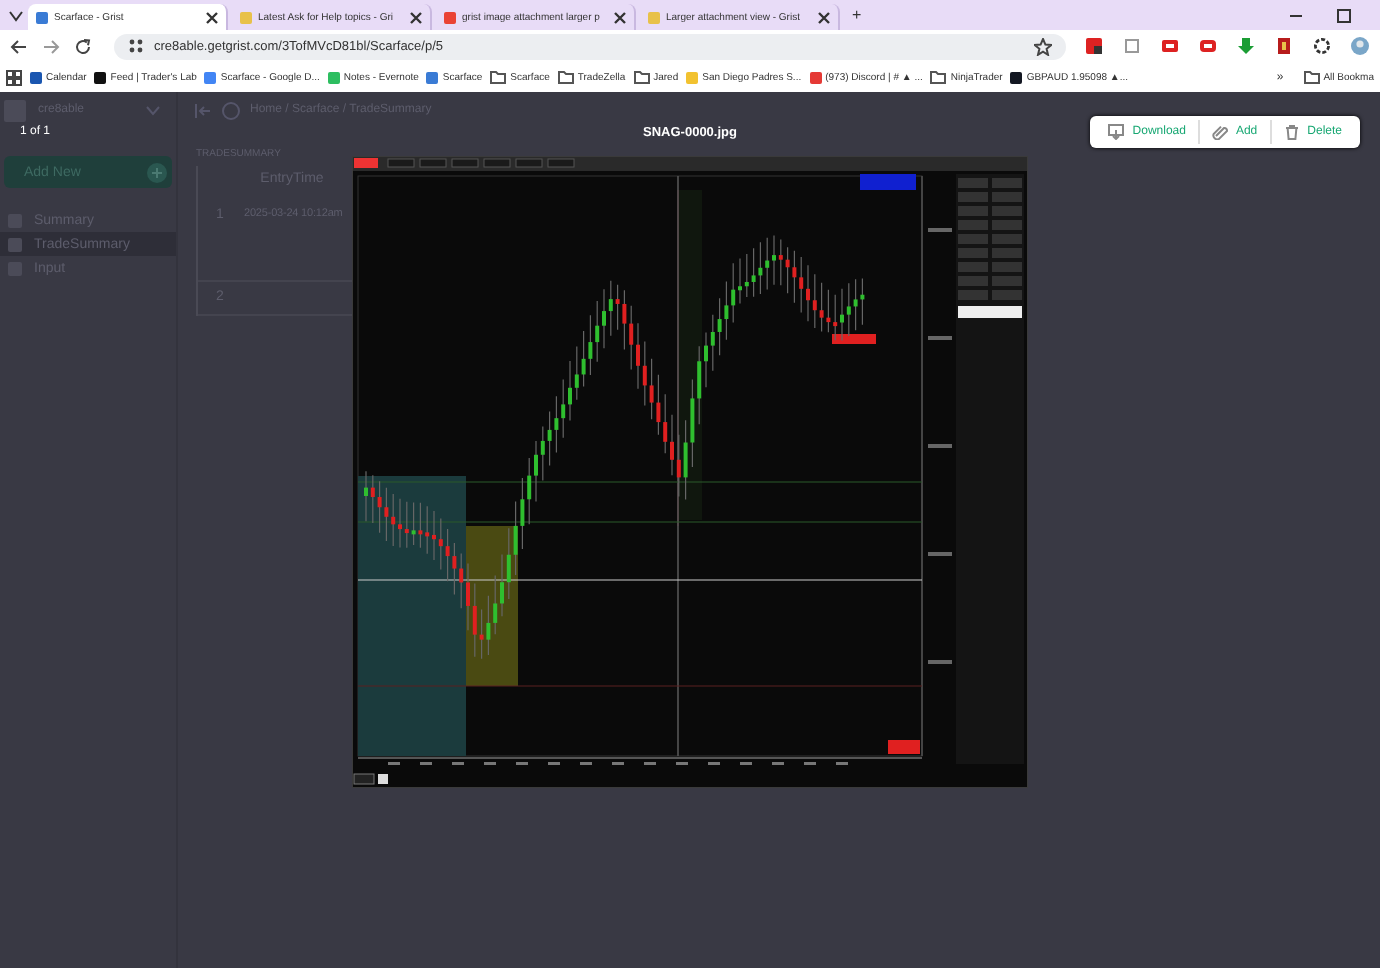 The width and height of the screenshot is (1380, 968). Describe the element at coordinates (857, 15) in the screenshot. I see `new-tab-button: +` at that location.